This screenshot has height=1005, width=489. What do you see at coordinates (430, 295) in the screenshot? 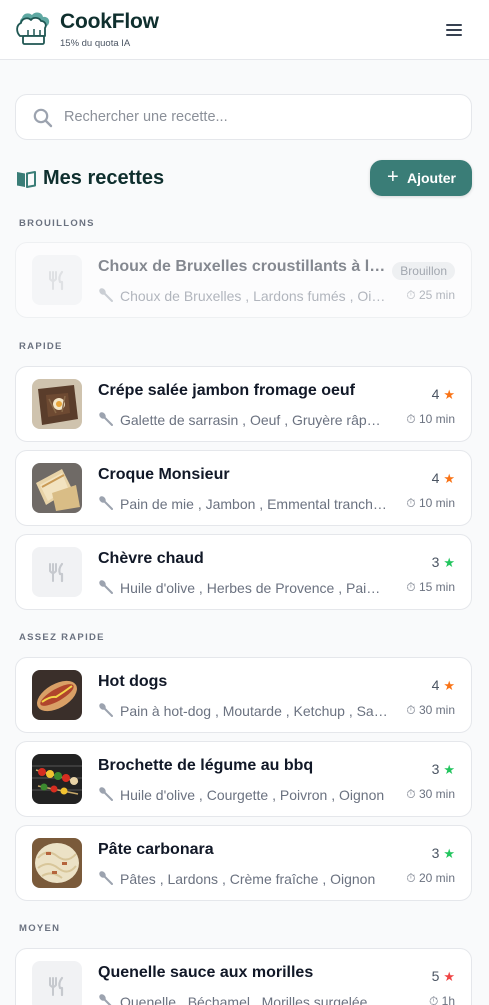
I see `recipe-time: ⏱ 25 min` at bounding box center [430, 295].